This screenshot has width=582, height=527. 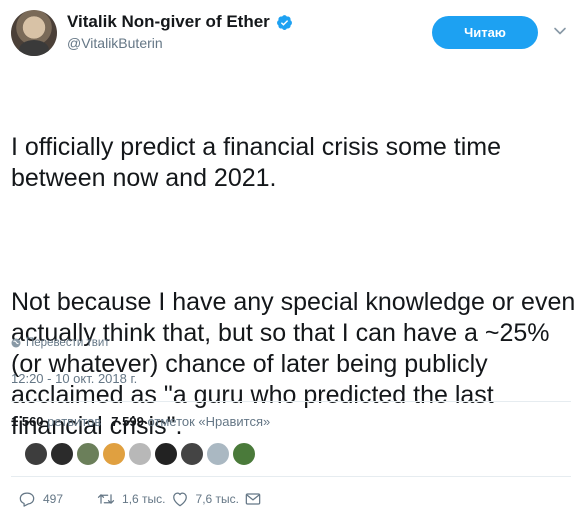 What do you see at coordinates (27, 499) in the screenshot?
I see `reply-icon` at bounding box center [27, 499].